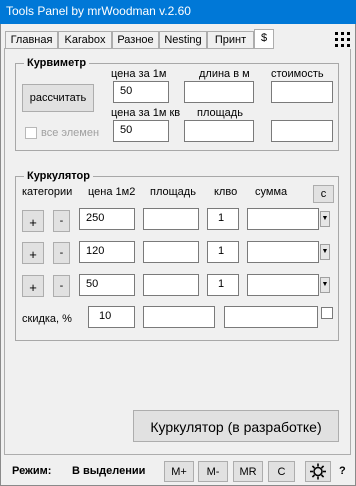  I want to click on kurkulator-main-button: Куркулятор (в разработке), so click(236, 426).